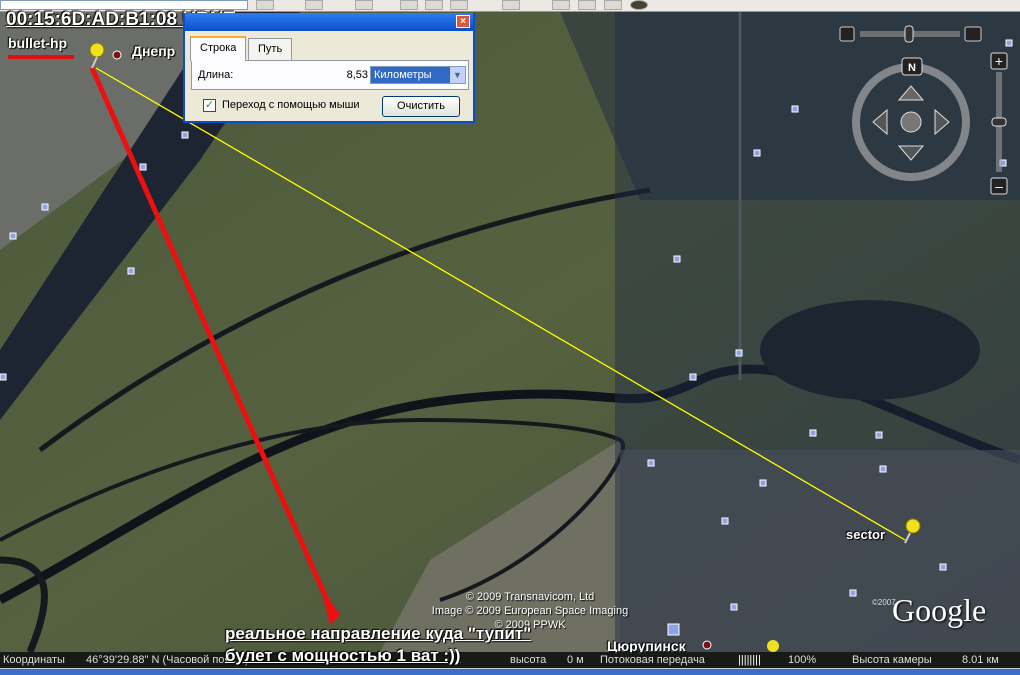 The height and width of the screenshot is (675, 1020). I want to click on credit-line: Image © 2009 European Space Imaging, so click(530, 611).